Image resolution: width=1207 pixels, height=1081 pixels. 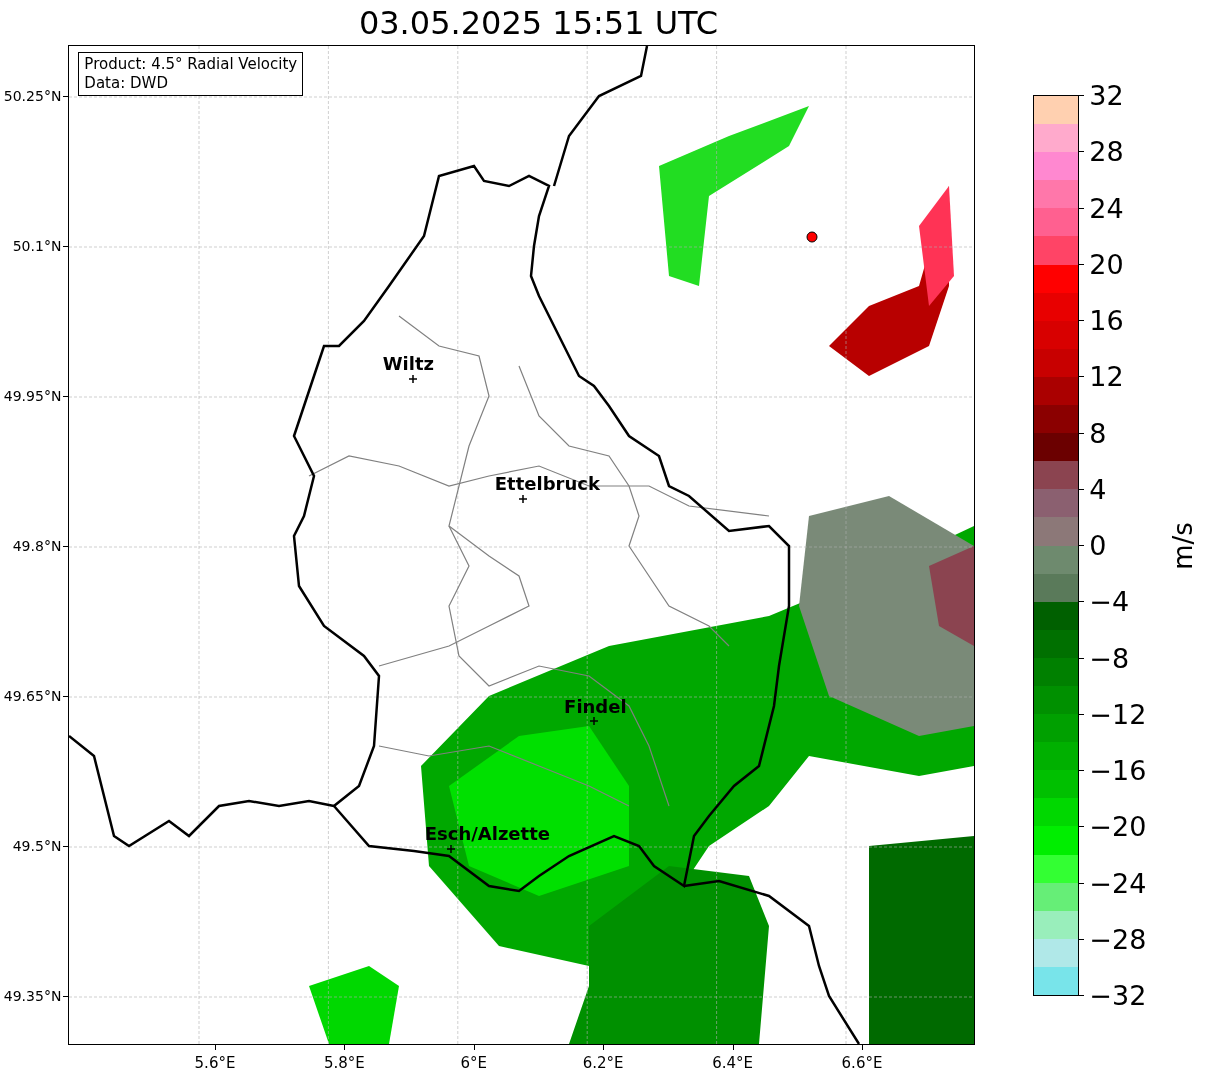 What do you see at coordinates (1118, 714) in the screenshot?
I see `colorbar-label: −12` at bounding box center [1118, 714].